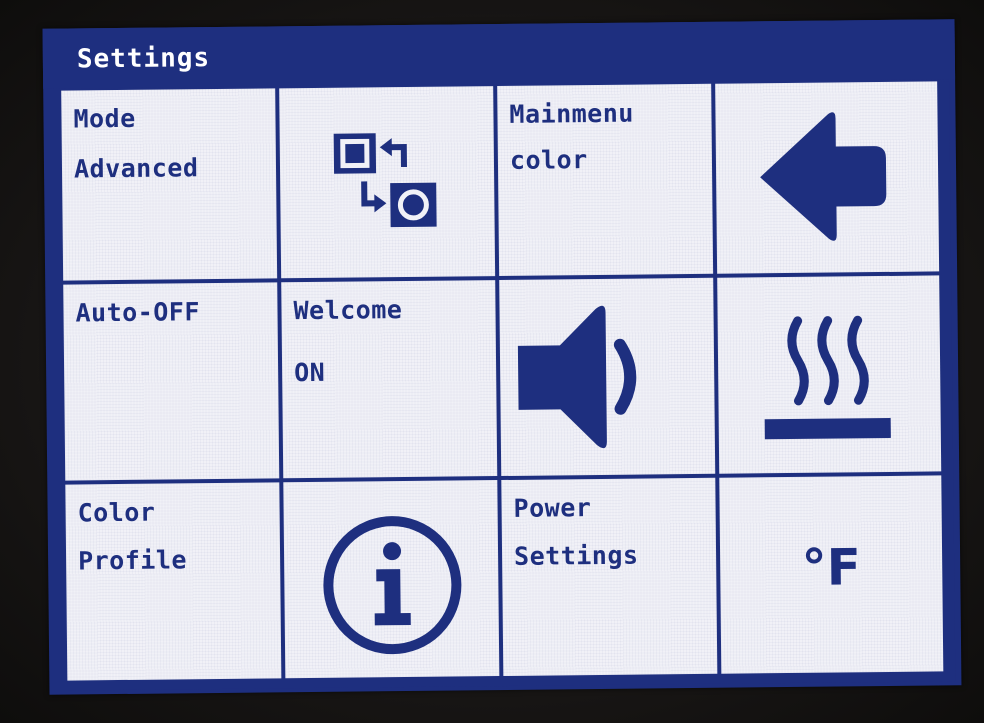  What do you see at coordinates (499, 54) in the screenshot?
I see `title-bar: Settings` at bounding box center [499, 54].